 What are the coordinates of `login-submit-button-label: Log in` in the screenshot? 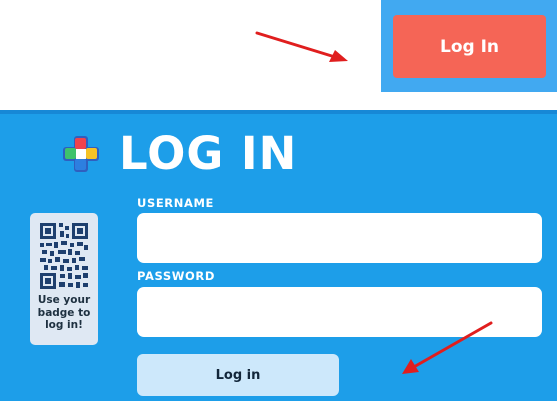 It's located at (238, 375).